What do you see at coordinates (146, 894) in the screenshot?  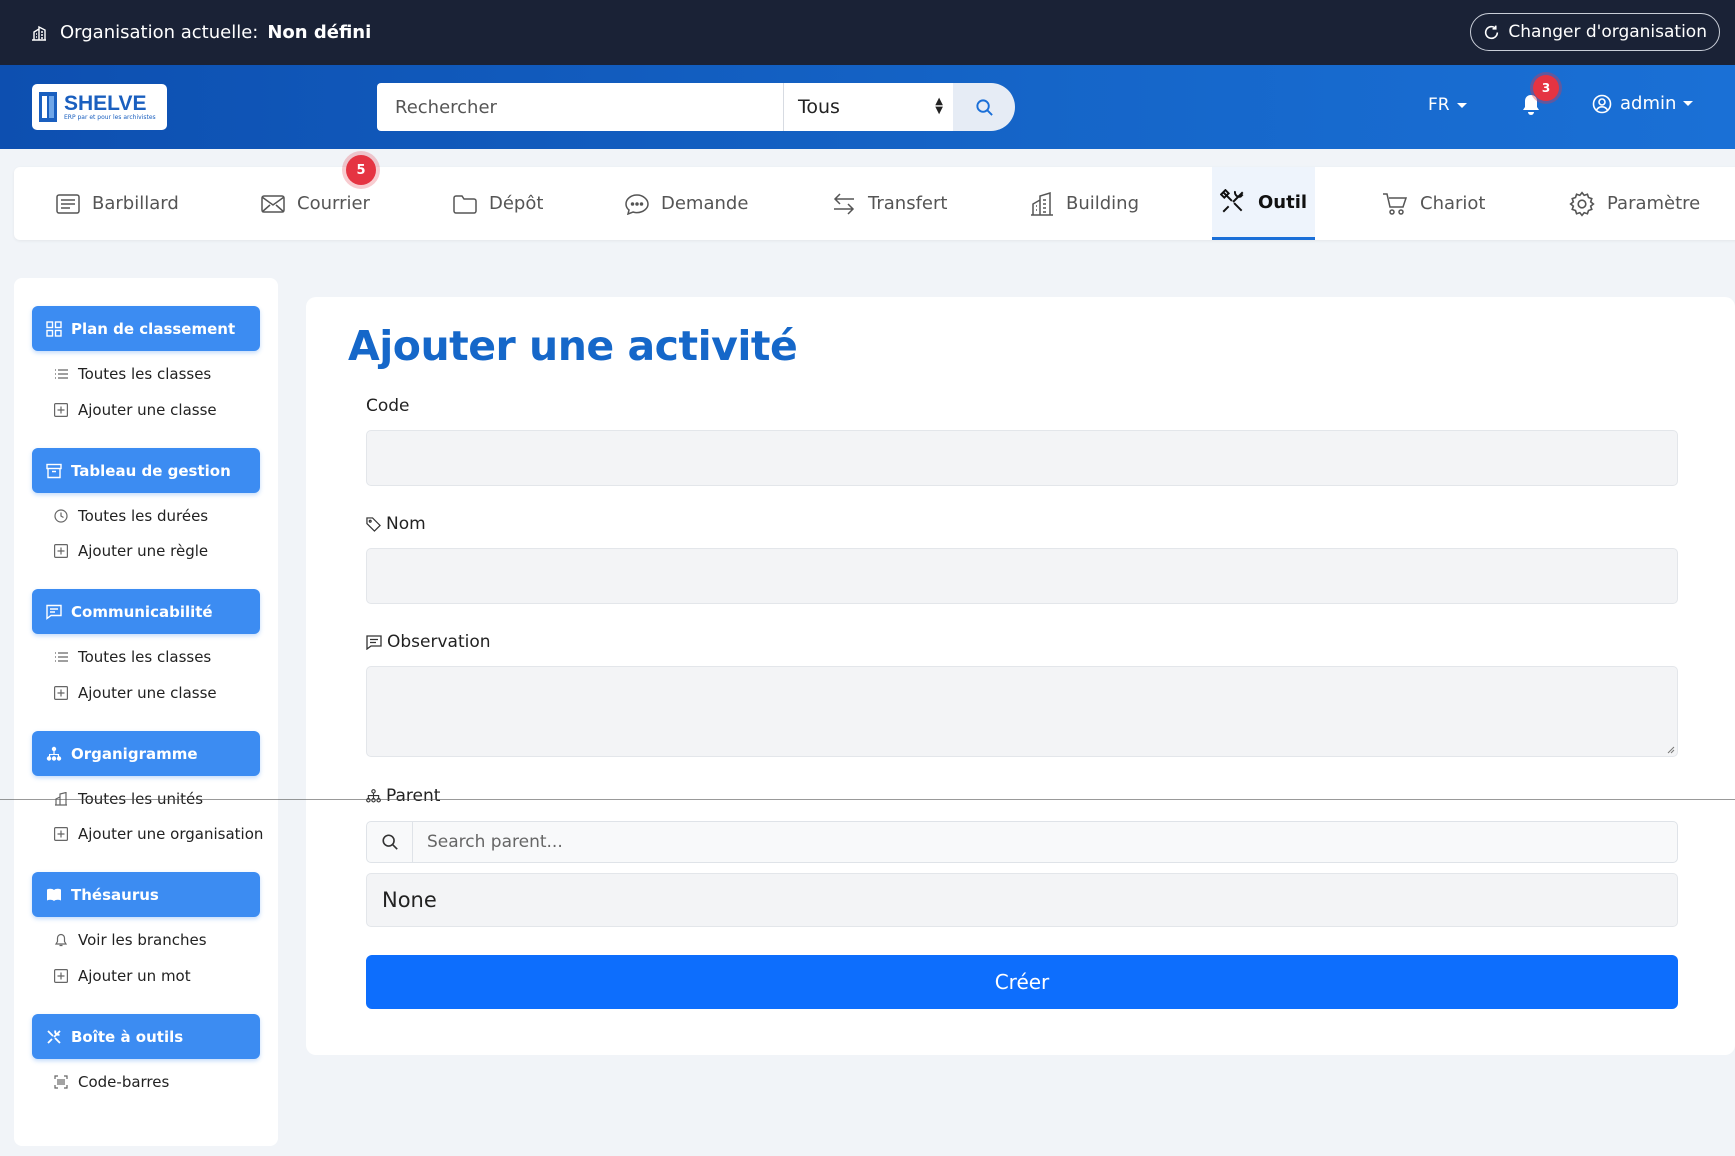 I see `sidebar-section-thesaurus: Thésaurus` at bounding box center [146, 894].